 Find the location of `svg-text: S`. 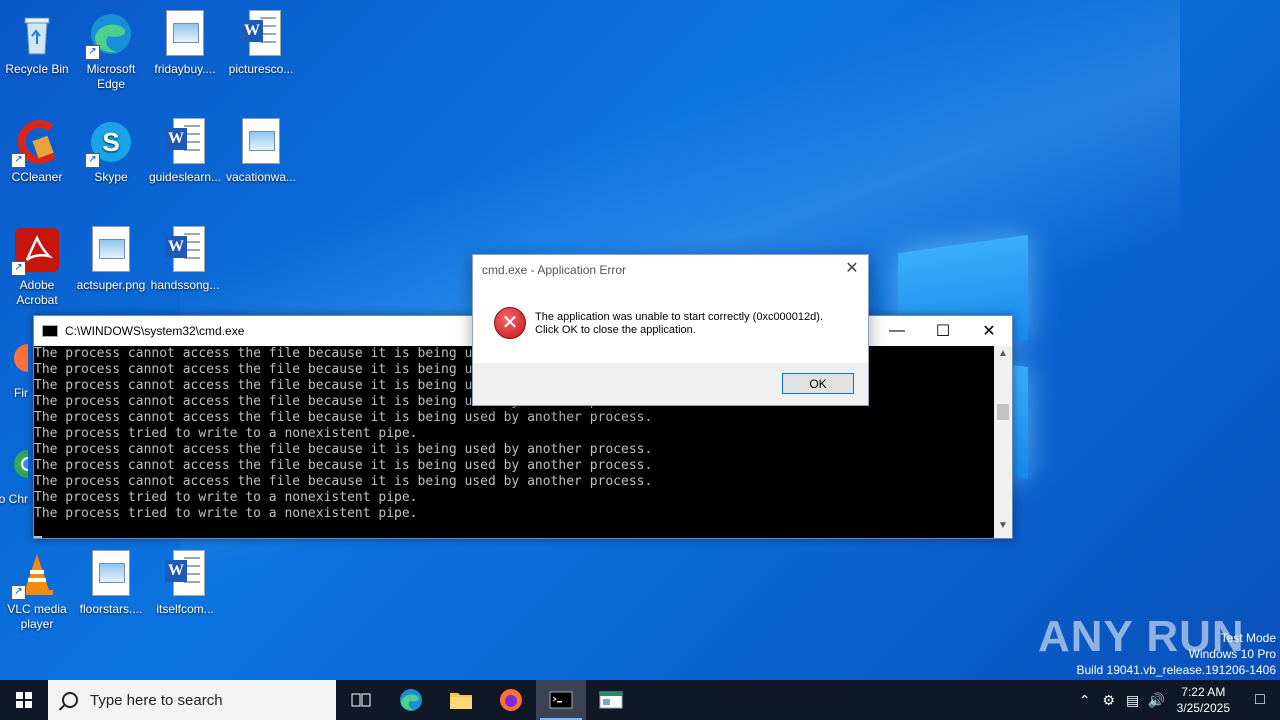

svg-text: S is located at coordinates (110, 142).